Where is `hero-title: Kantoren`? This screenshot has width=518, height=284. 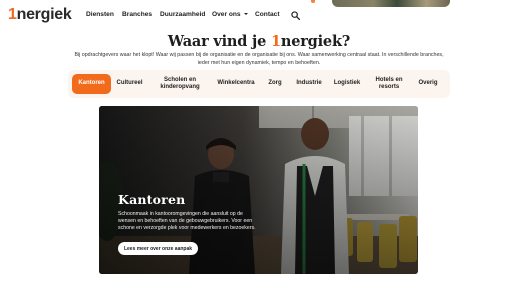
hero-title: Kantoren is located at coordinates (152, 199).